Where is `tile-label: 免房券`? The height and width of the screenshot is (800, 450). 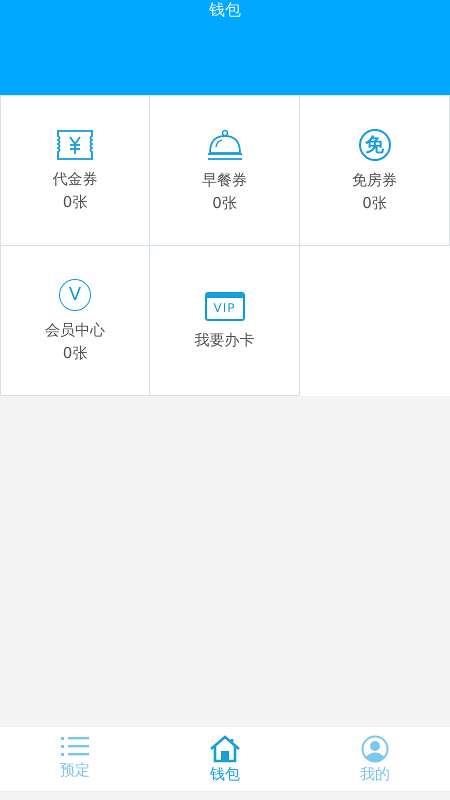
tile-label: 免房券 is located at coordinates (374, 180).